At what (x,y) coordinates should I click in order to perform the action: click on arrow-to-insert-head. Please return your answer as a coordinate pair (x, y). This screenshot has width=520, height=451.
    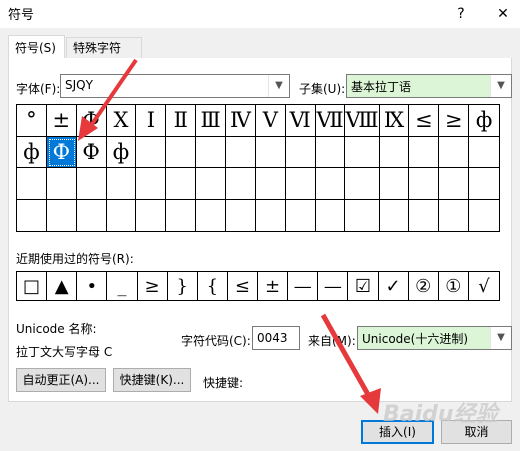
    Looking at the image, I should click on (370, 401).